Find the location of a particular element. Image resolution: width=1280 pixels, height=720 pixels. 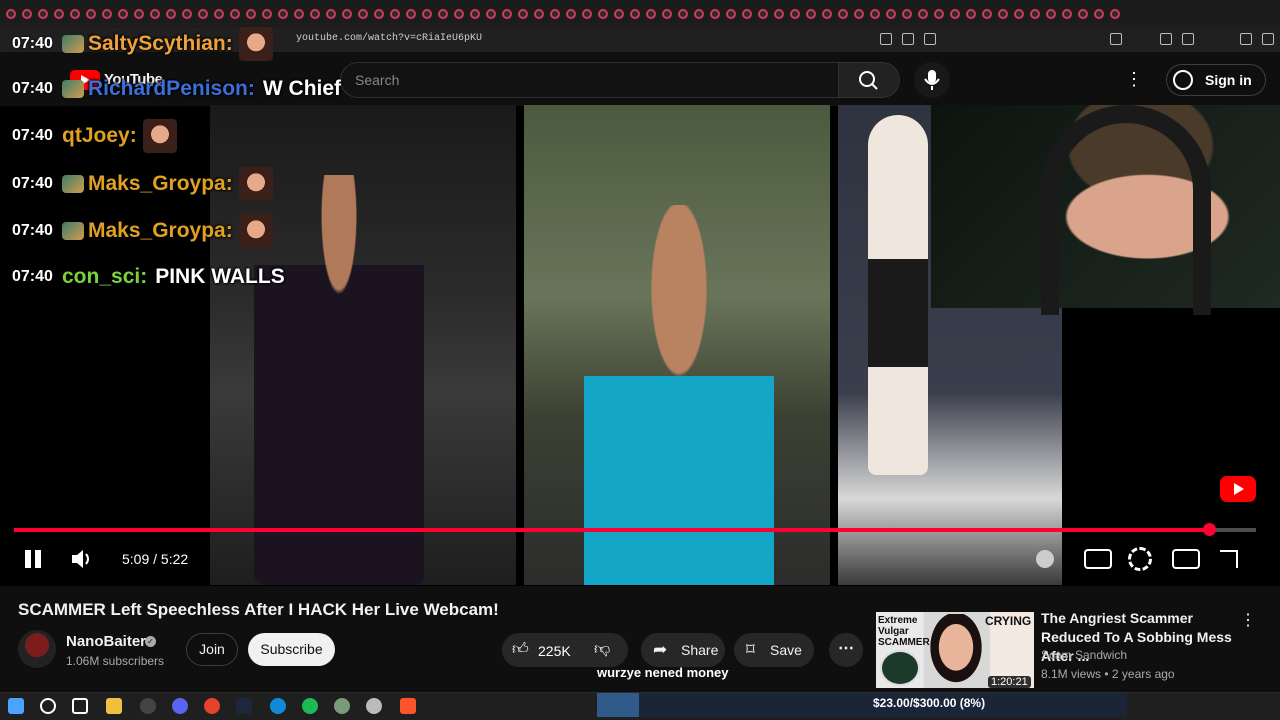

share-page-icon is located at coordinates (930, 39).